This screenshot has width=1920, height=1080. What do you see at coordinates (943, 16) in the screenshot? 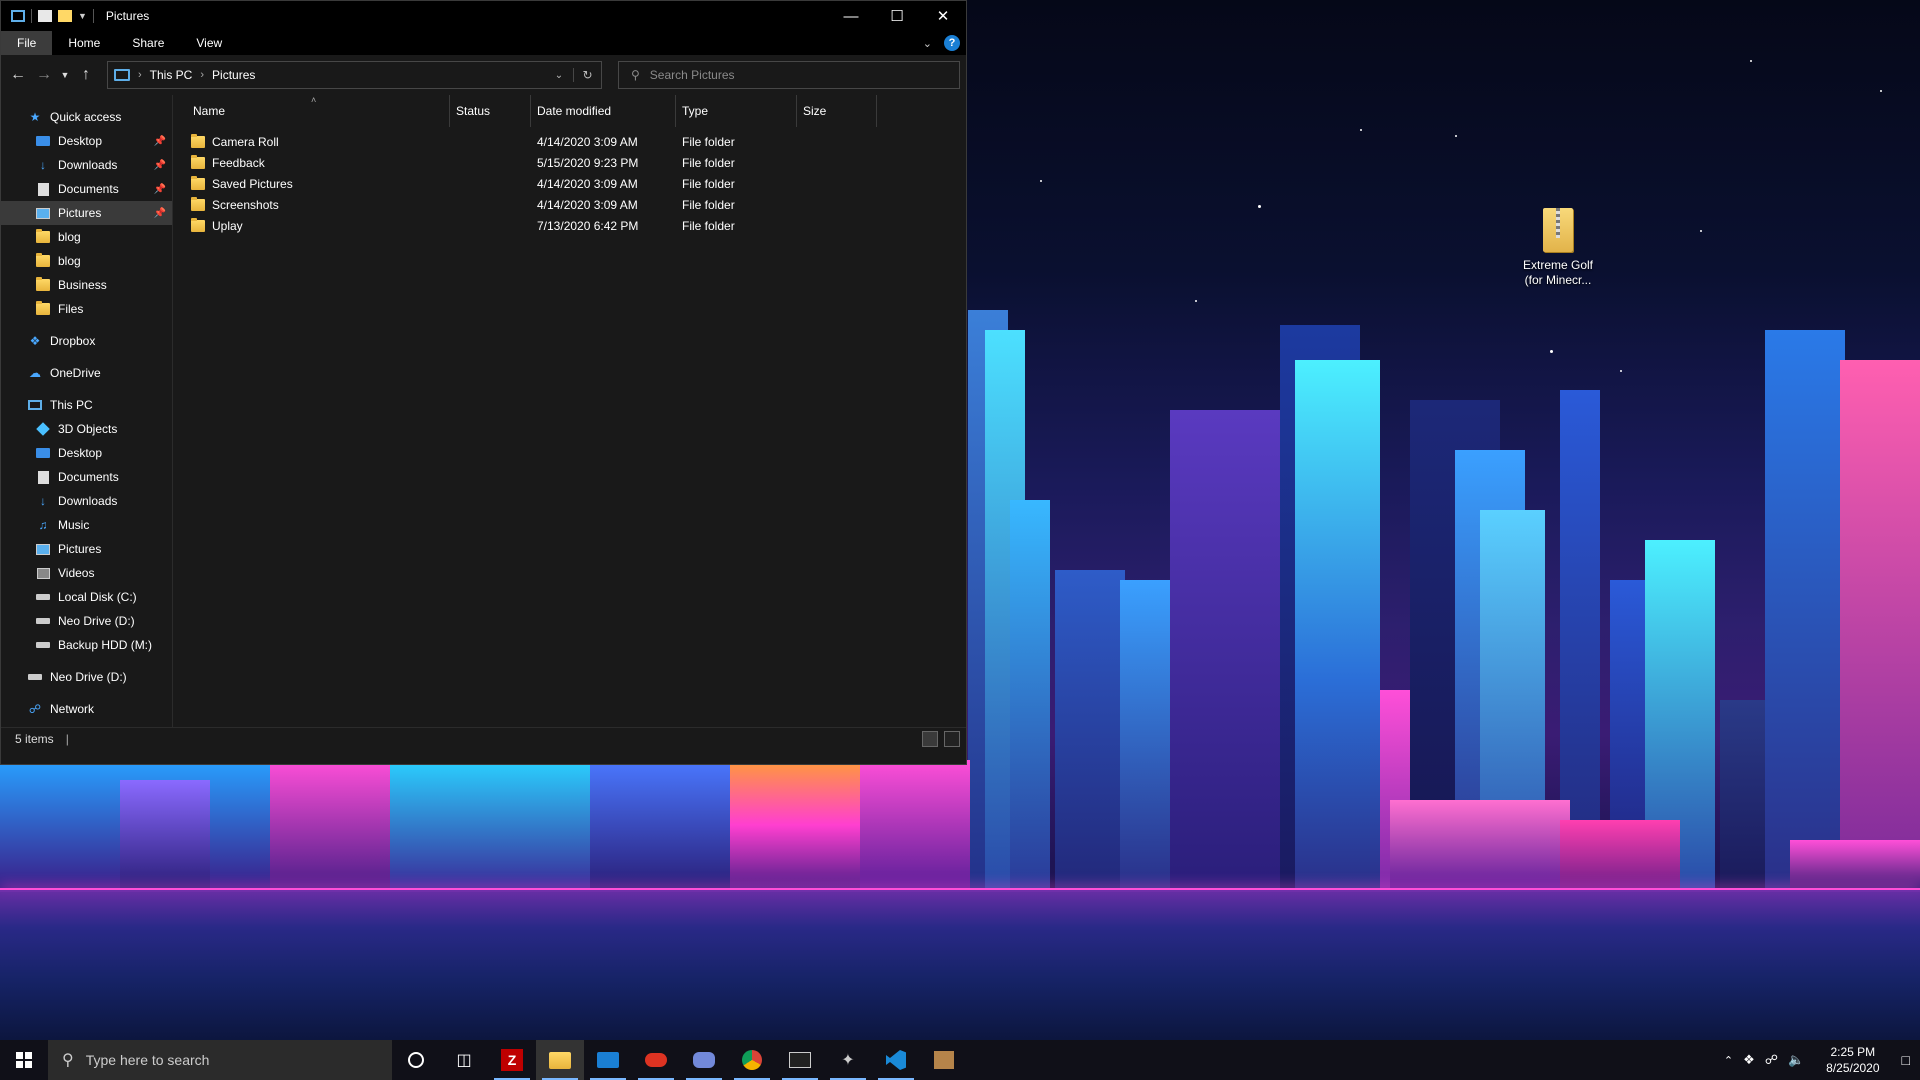
I see `close-button: ✕` at bounding box center [943, 16].